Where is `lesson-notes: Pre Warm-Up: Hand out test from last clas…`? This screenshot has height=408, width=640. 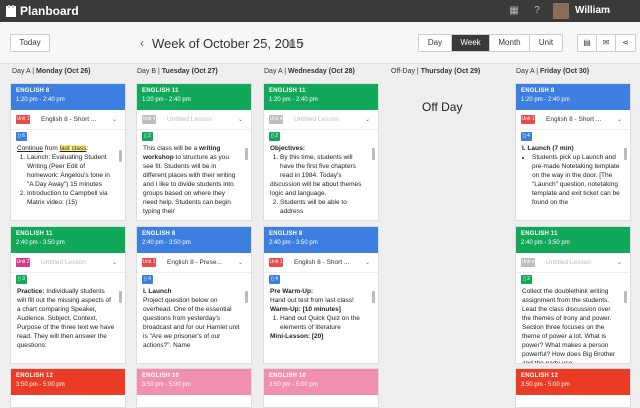
lesson-notes: Pre Warm-Up: Hand out test from last clas… is located at coordinates (321, 324).